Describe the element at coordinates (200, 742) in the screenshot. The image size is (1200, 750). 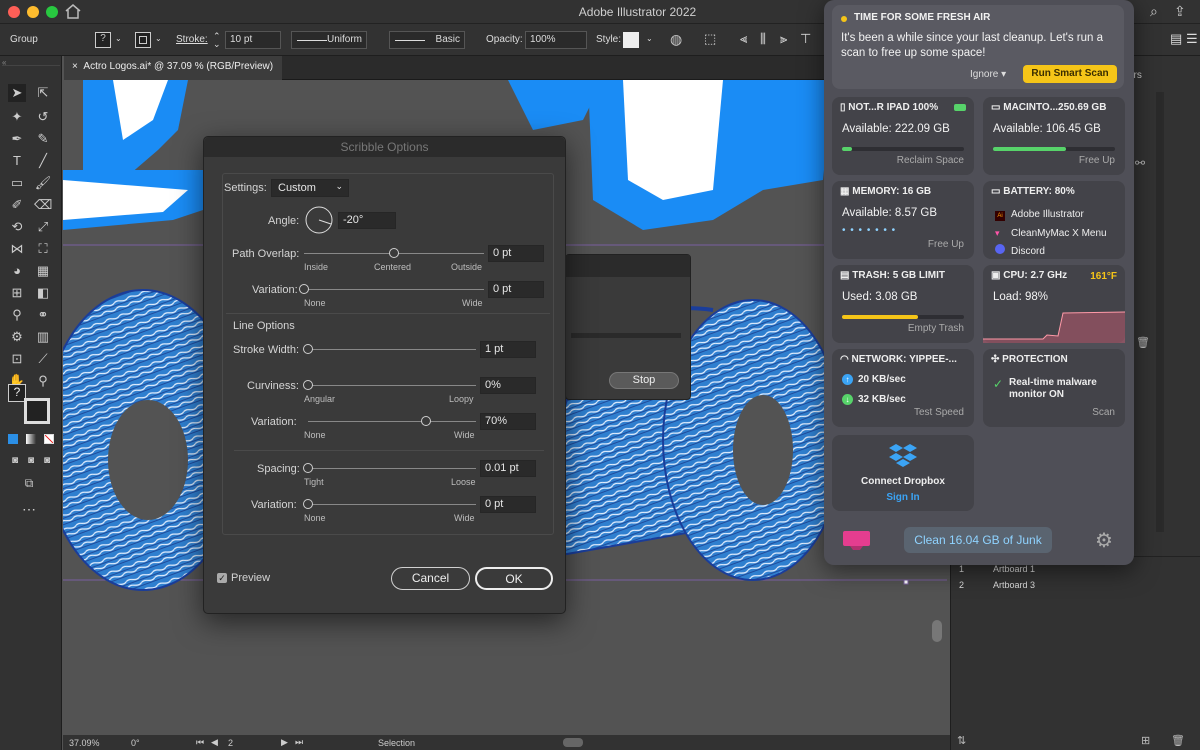
I see `first-artboard-icon: ⏮` at that location.